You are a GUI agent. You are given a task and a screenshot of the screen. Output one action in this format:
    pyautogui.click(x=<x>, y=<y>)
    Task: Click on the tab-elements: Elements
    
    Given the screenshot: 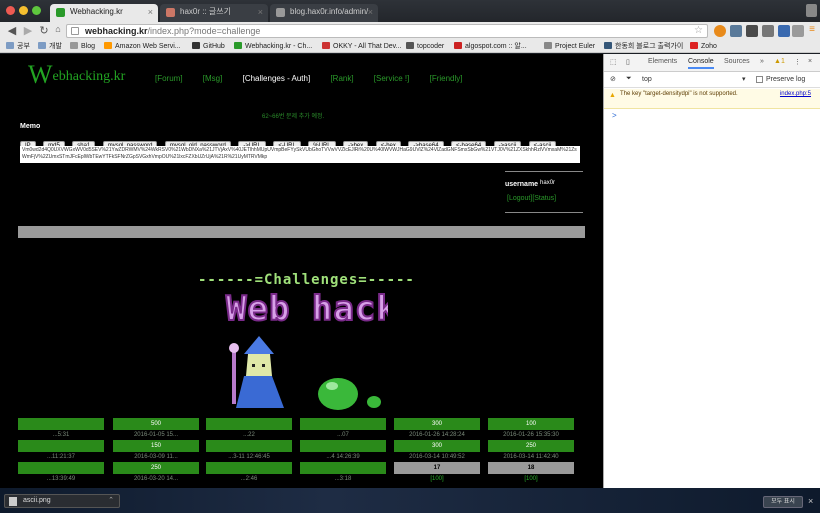 What is the action you would take?
    pyautogui.click(x=662, y=61)
    